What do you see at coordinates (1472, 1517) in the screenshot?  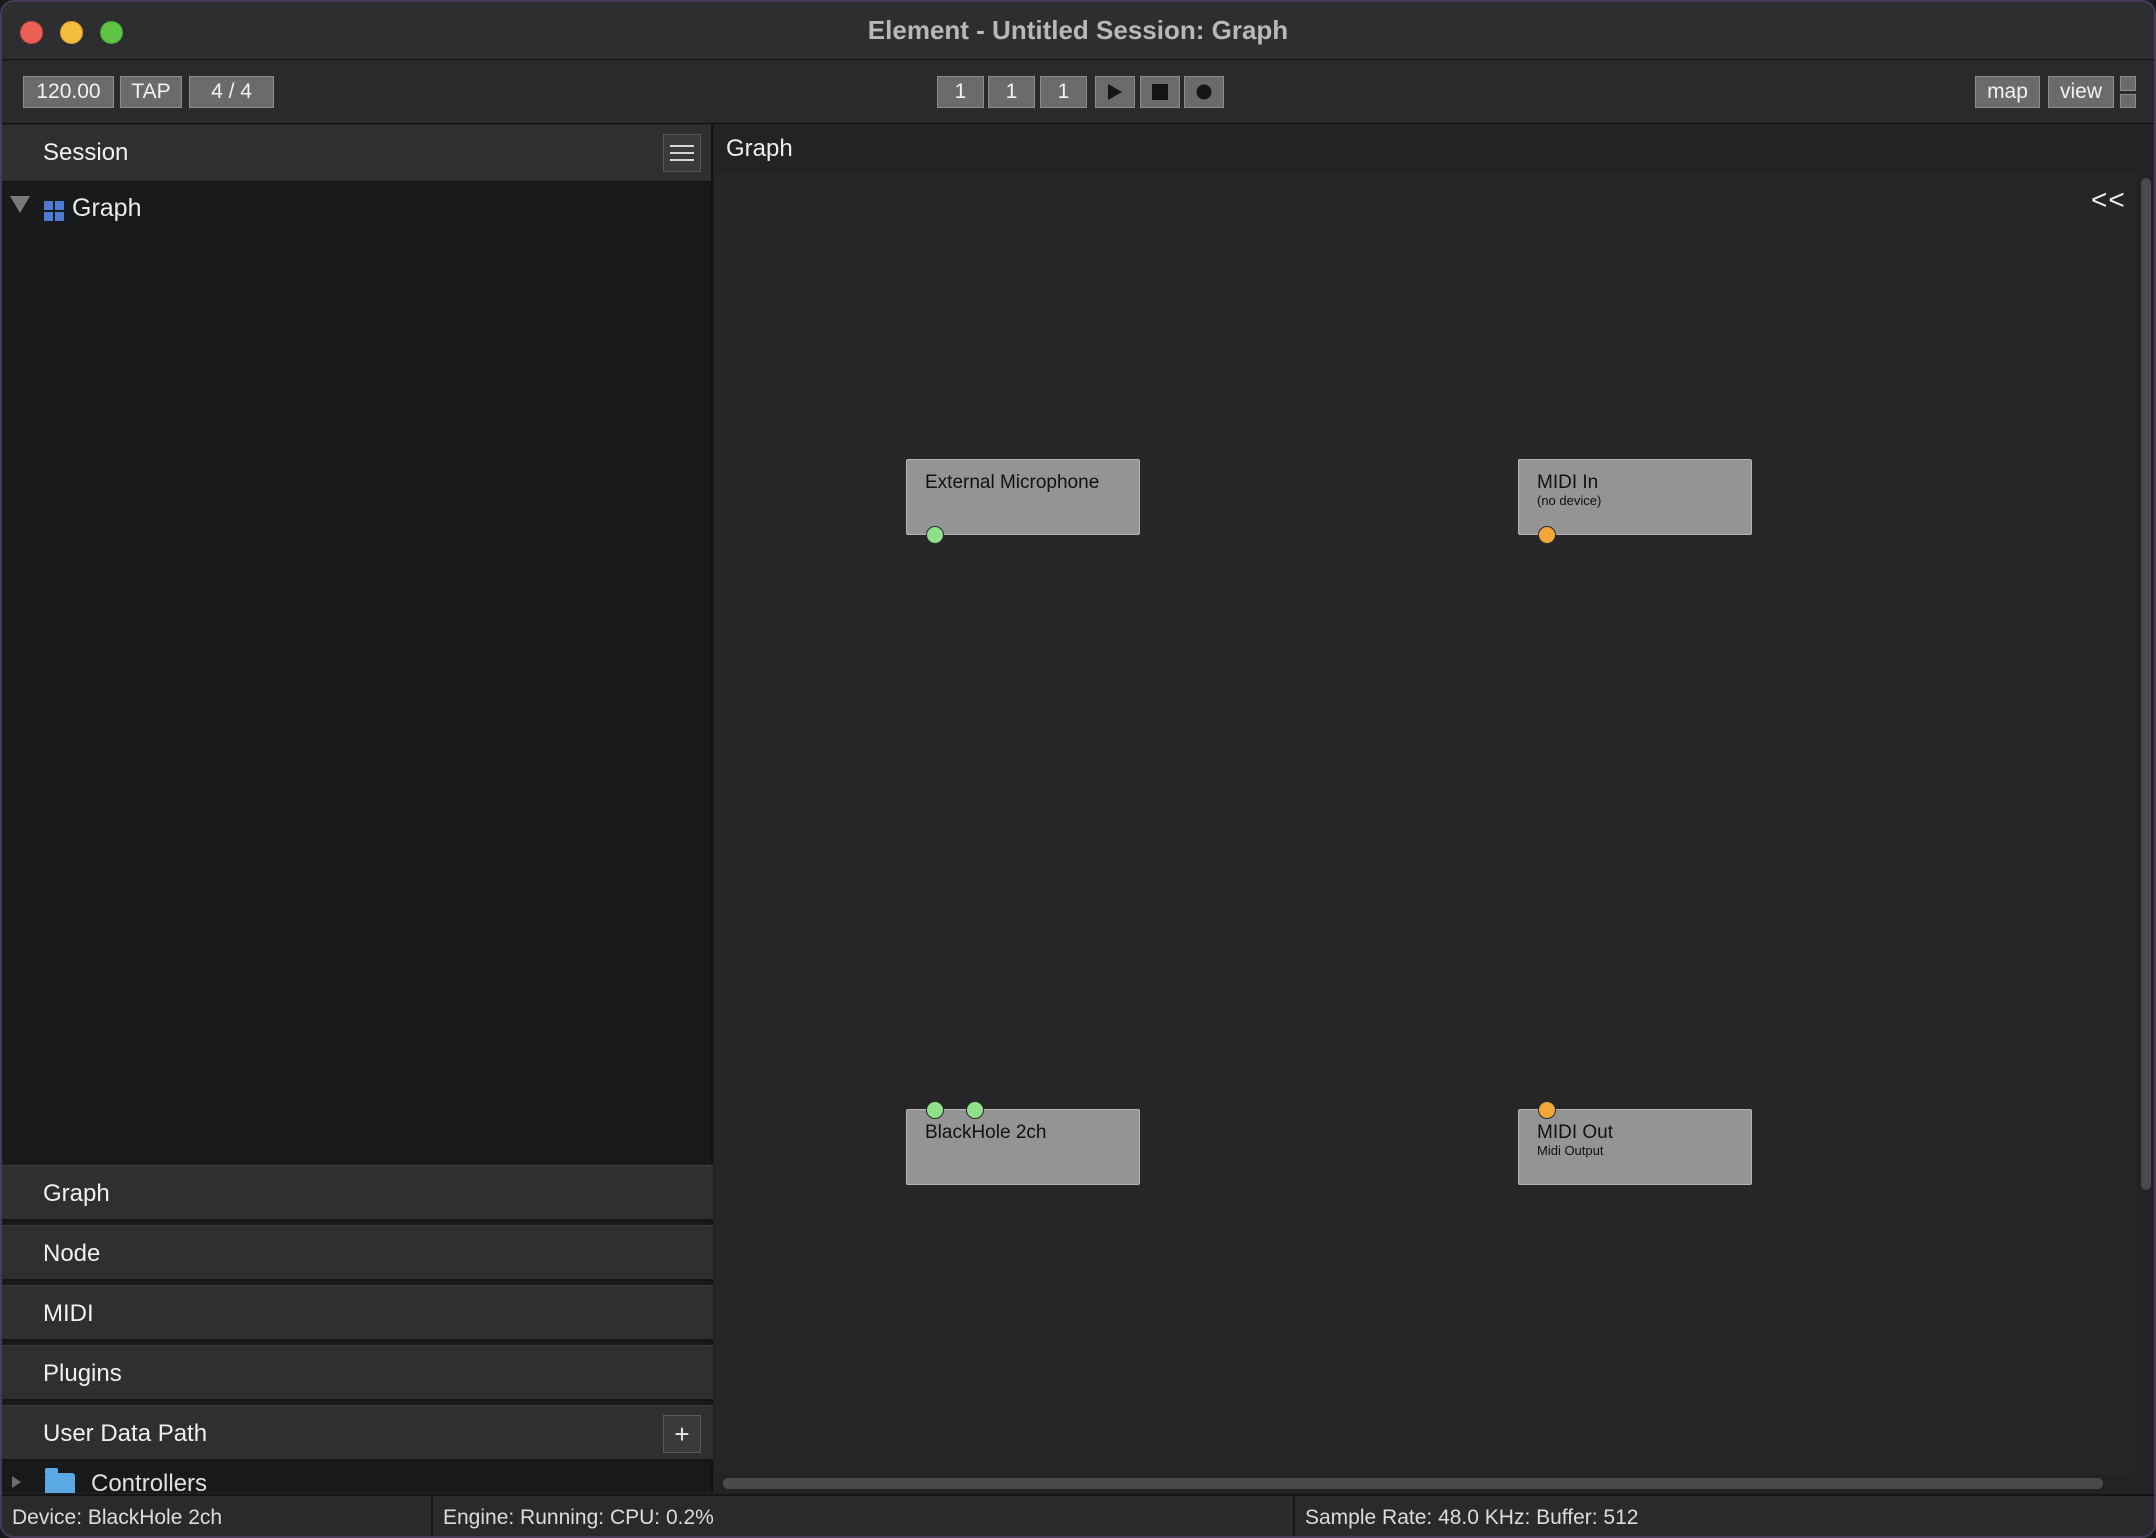 I see `audio-settings-status: Sample Rate: 48.0 KHz: Buffer: 512` at bounding box center [1472, 1517].